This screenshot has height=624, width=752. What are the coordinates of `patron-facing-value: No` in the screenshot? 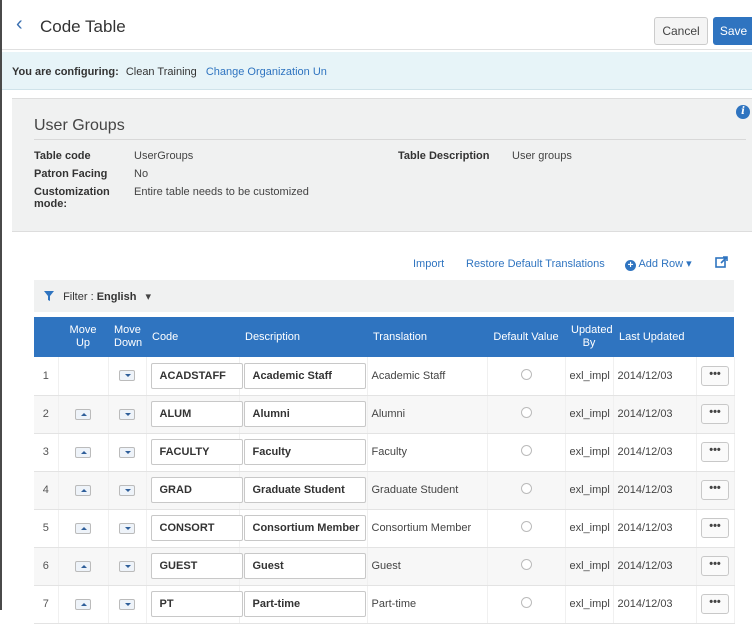 It's located at (141, 174).